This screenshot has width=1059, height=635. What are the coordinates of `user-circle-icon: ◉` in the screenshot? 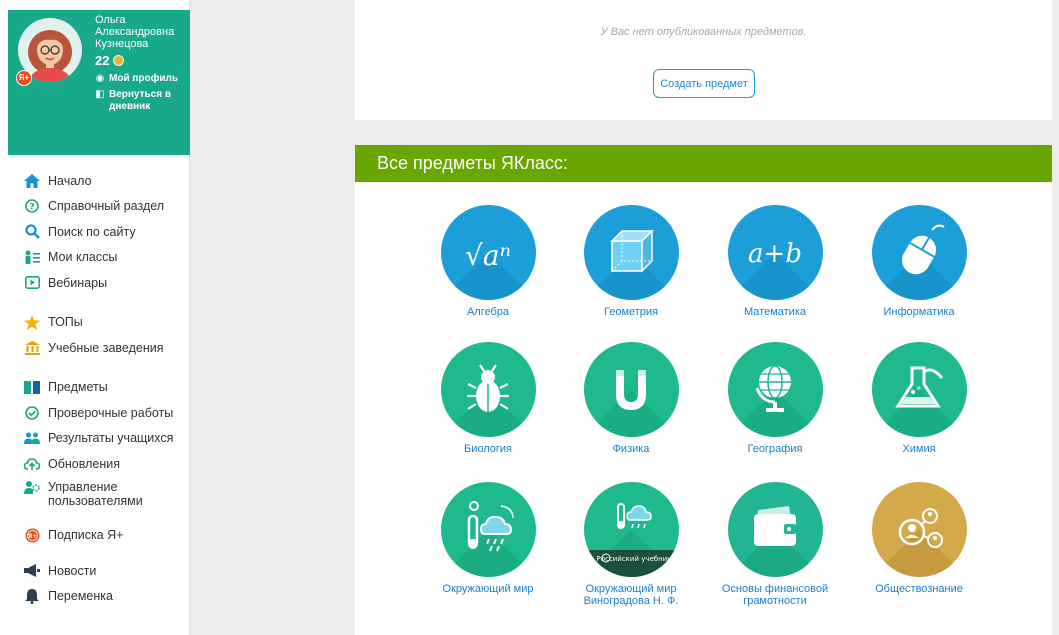 It's located at (100, 78).